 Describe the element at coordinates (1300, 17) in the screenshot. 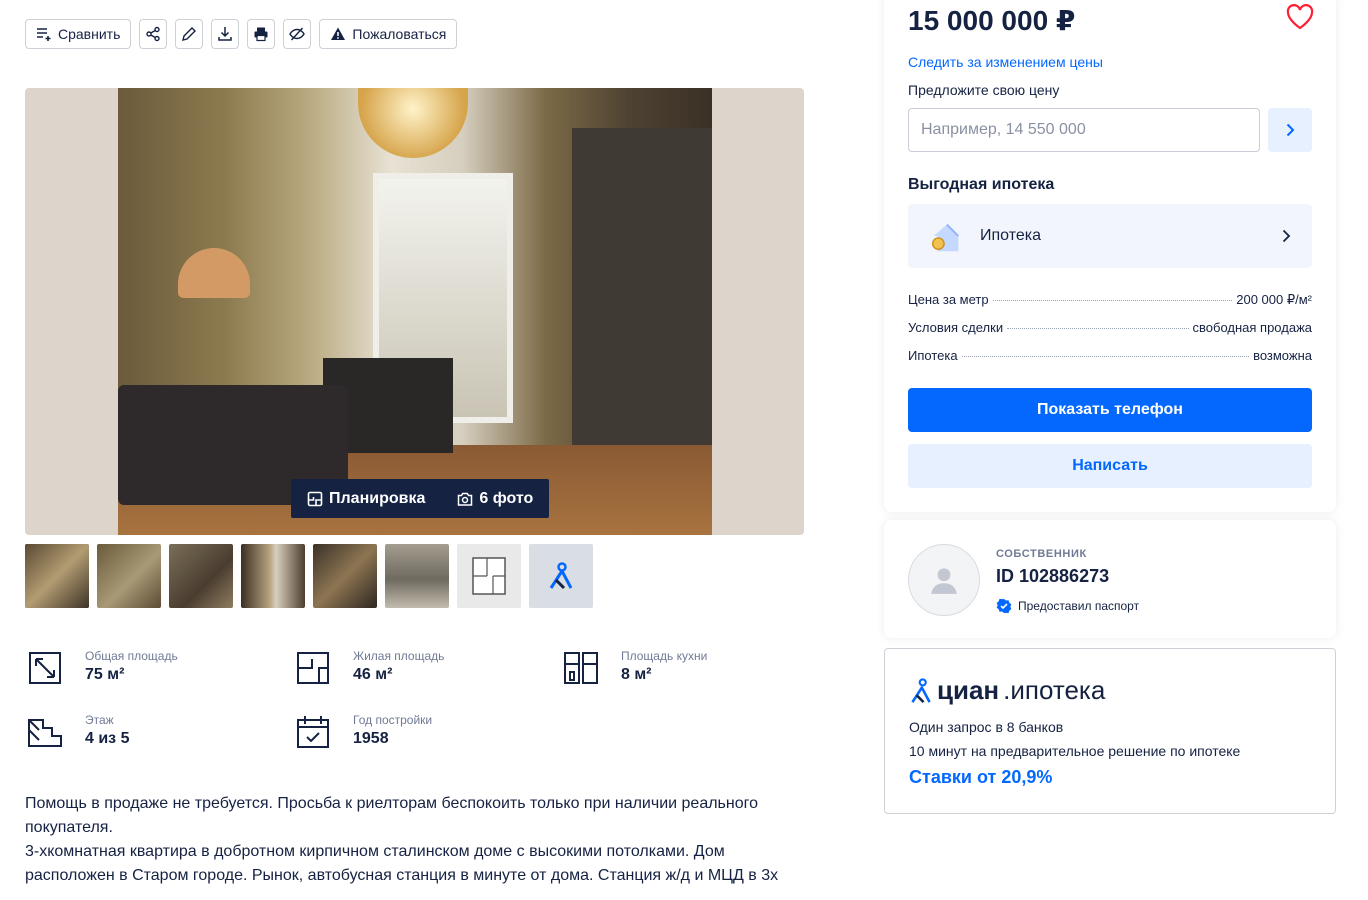

I see `favorite-heart-icon` at that location.